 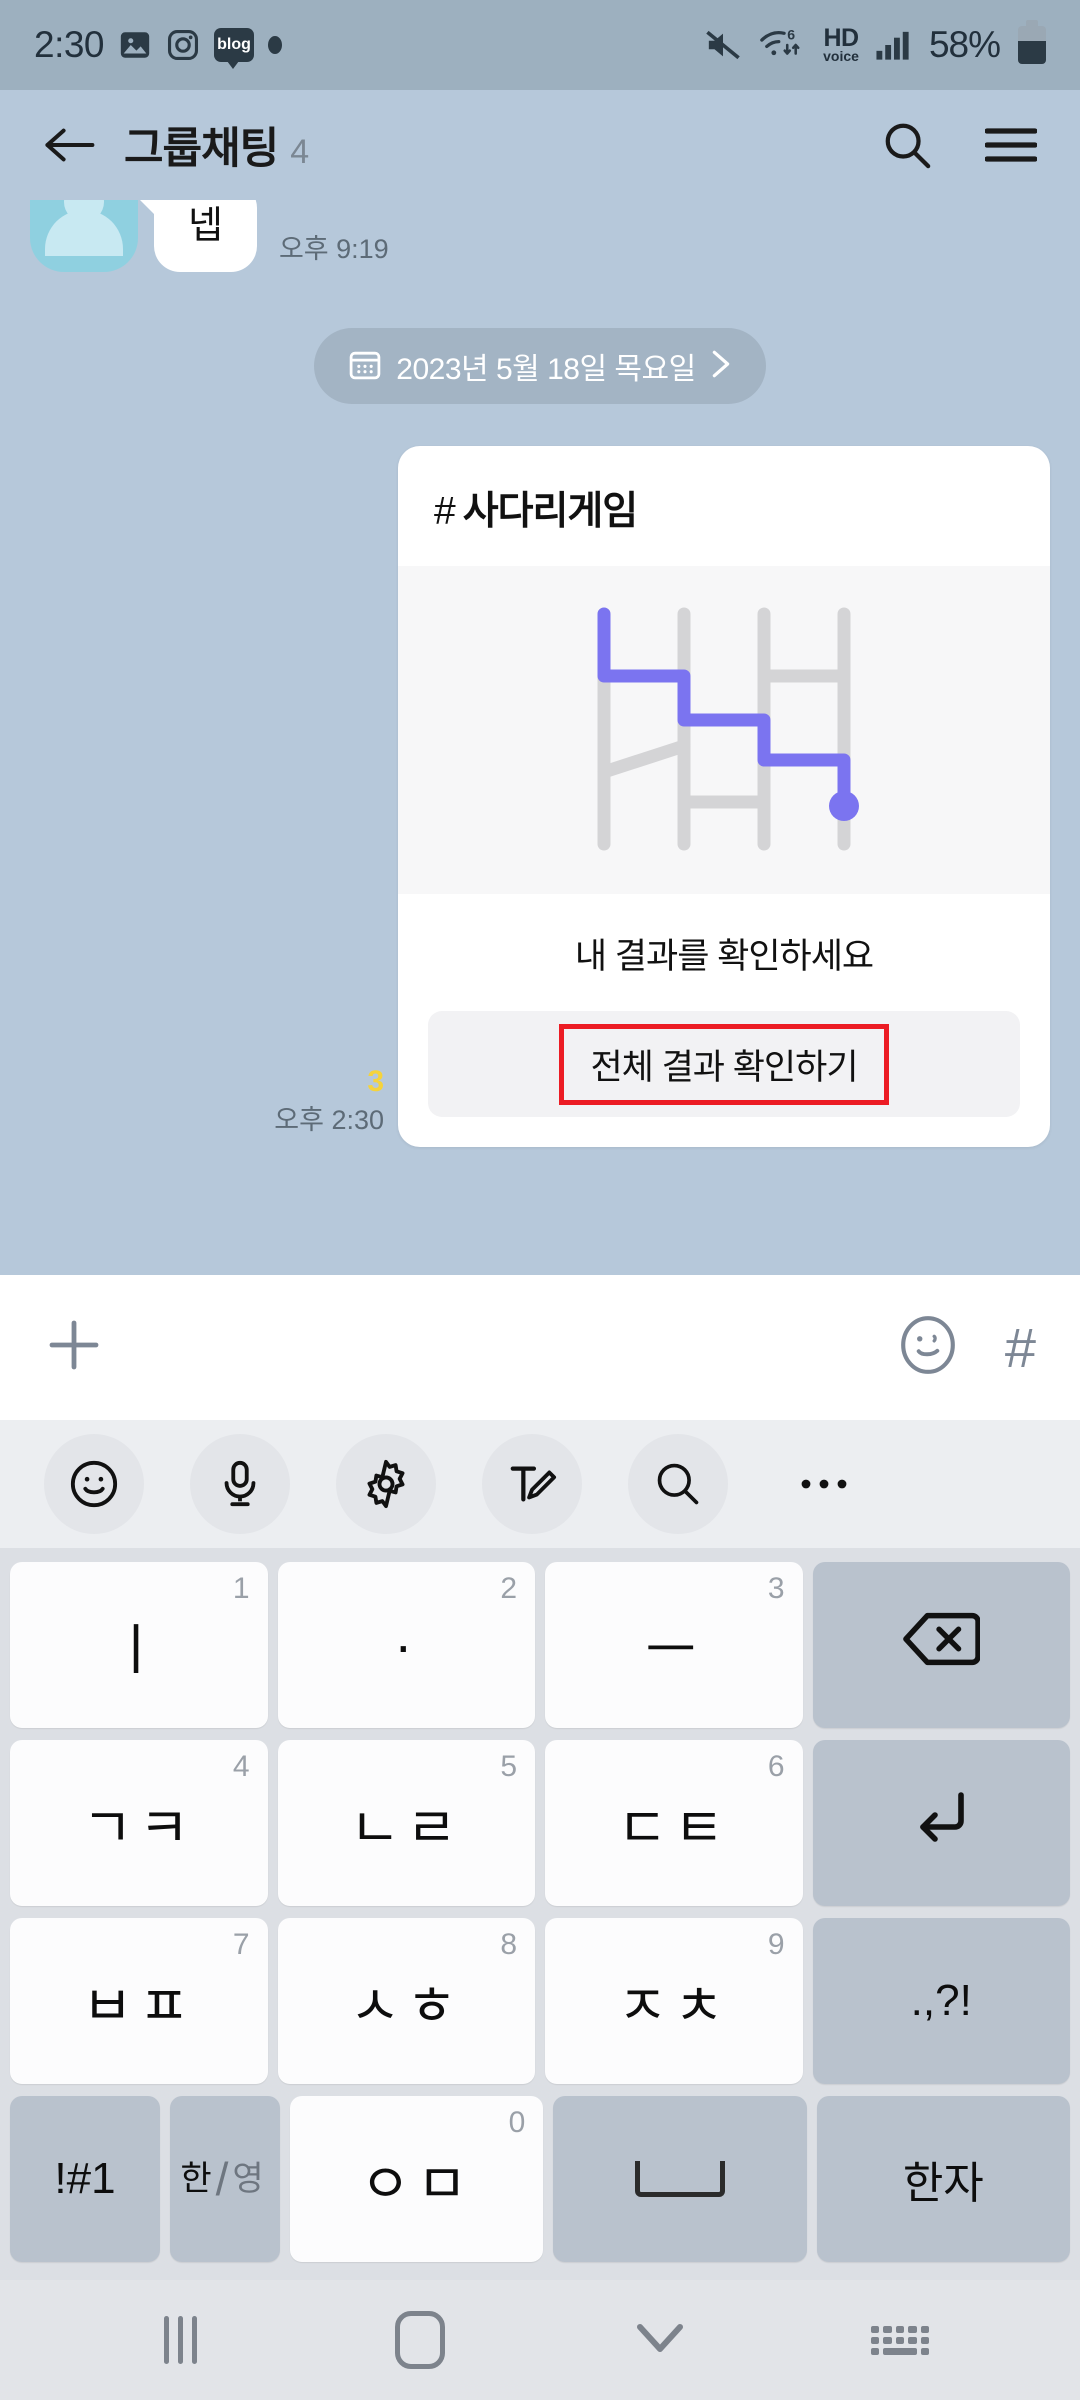 I want to click on key-d-t: ㄷㅌ 6, so click(x=674, y=1823).